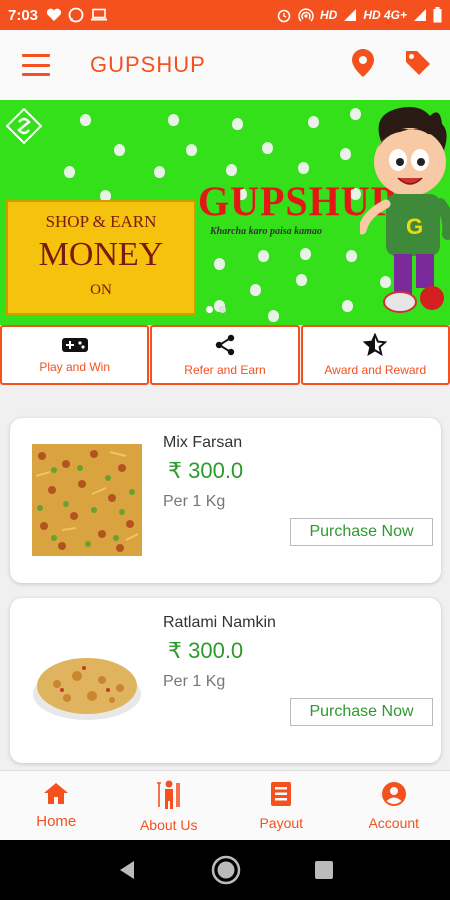 This screenshot has width=450, height=900. What do you see at coordinates (225, 65) in the screenshot?
I see `app-bar: GUPSHUP` at bounding box center [225, 65].